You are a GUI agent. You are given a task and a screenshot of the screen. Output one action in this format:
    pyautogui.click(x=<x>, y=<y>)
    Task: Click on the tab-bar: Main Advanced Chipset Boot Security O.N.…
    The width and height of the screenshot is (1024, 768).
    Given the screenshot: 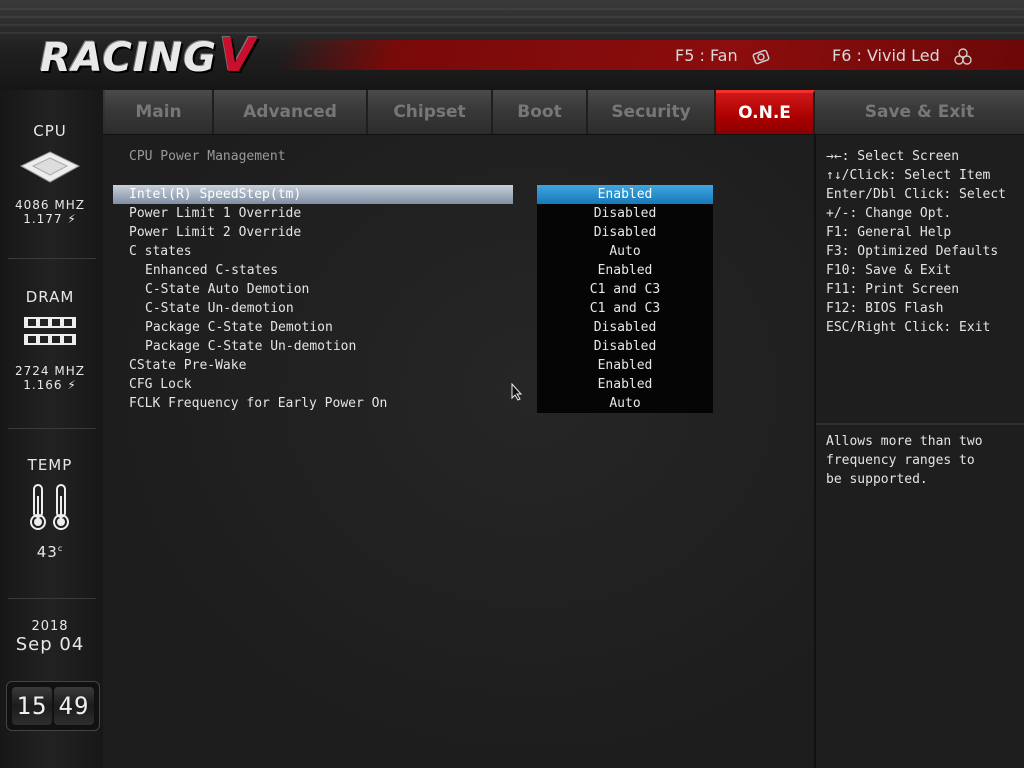 What is the action you would take?
    pyautogui.click(x=563, y=112)
    